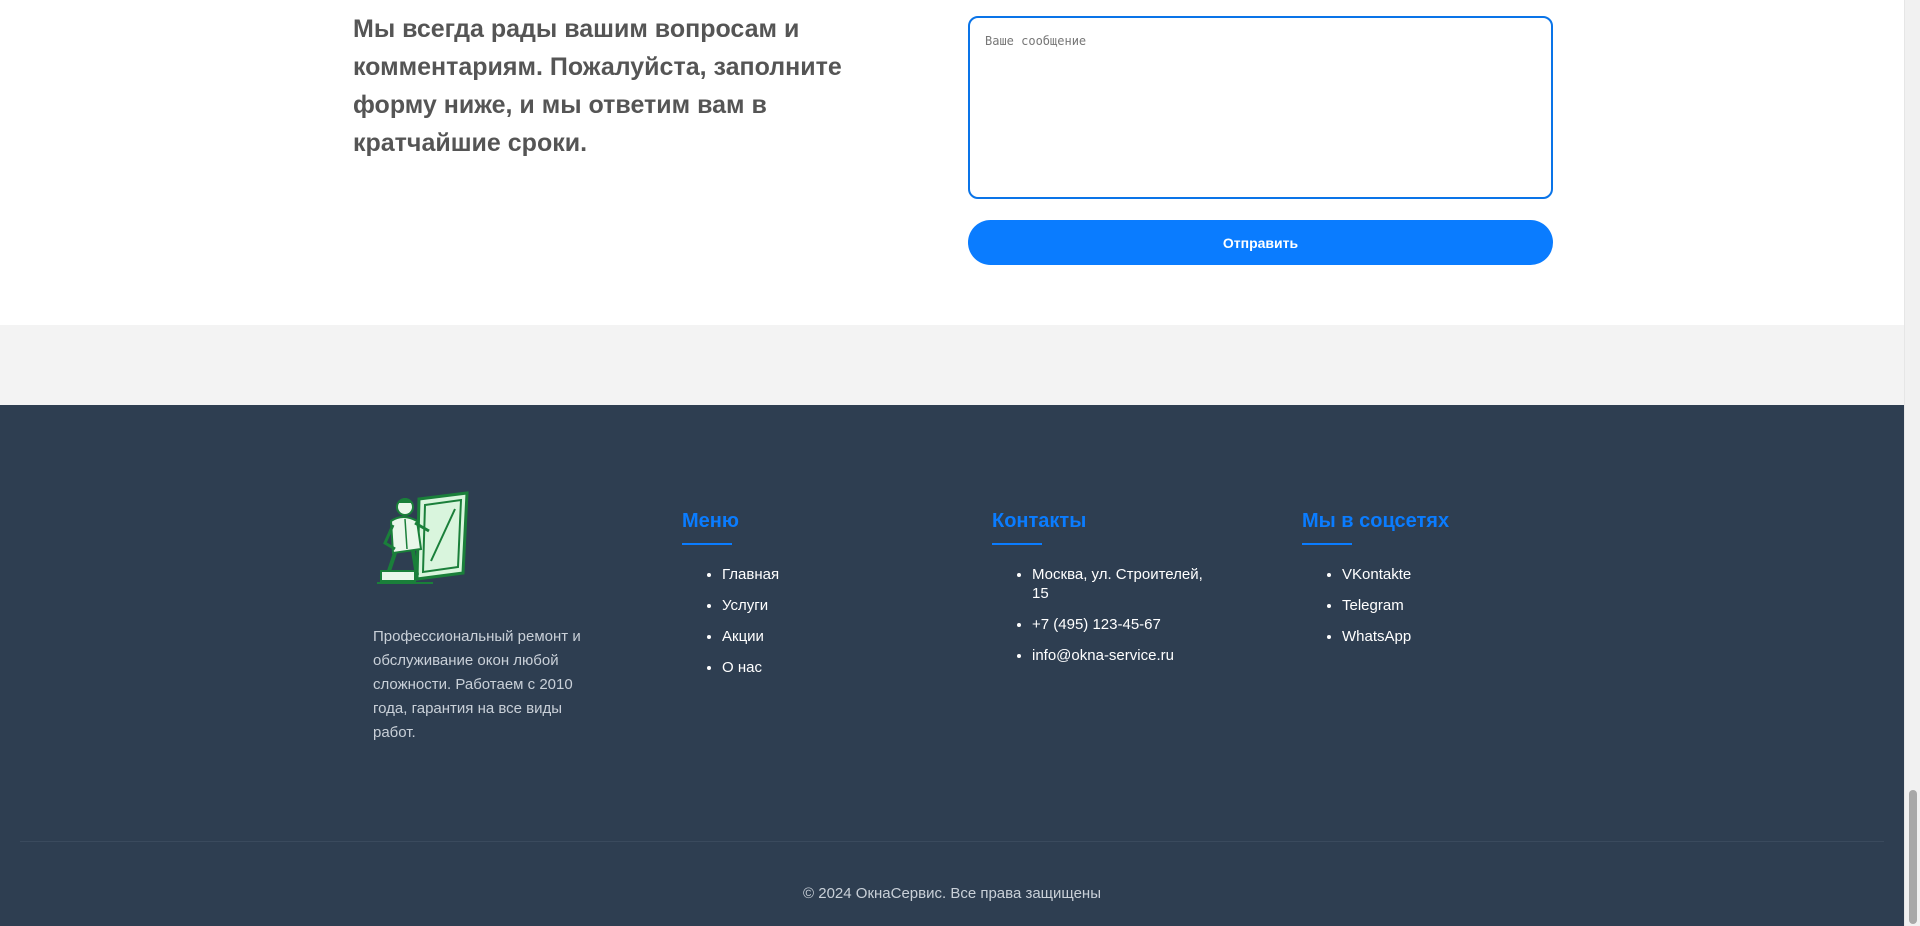 Image resolution: width=1920 pixels, height=926 pixels. I want to click on contact-phone-link: +7 (495) 123-45-67, so click(1096, 624).